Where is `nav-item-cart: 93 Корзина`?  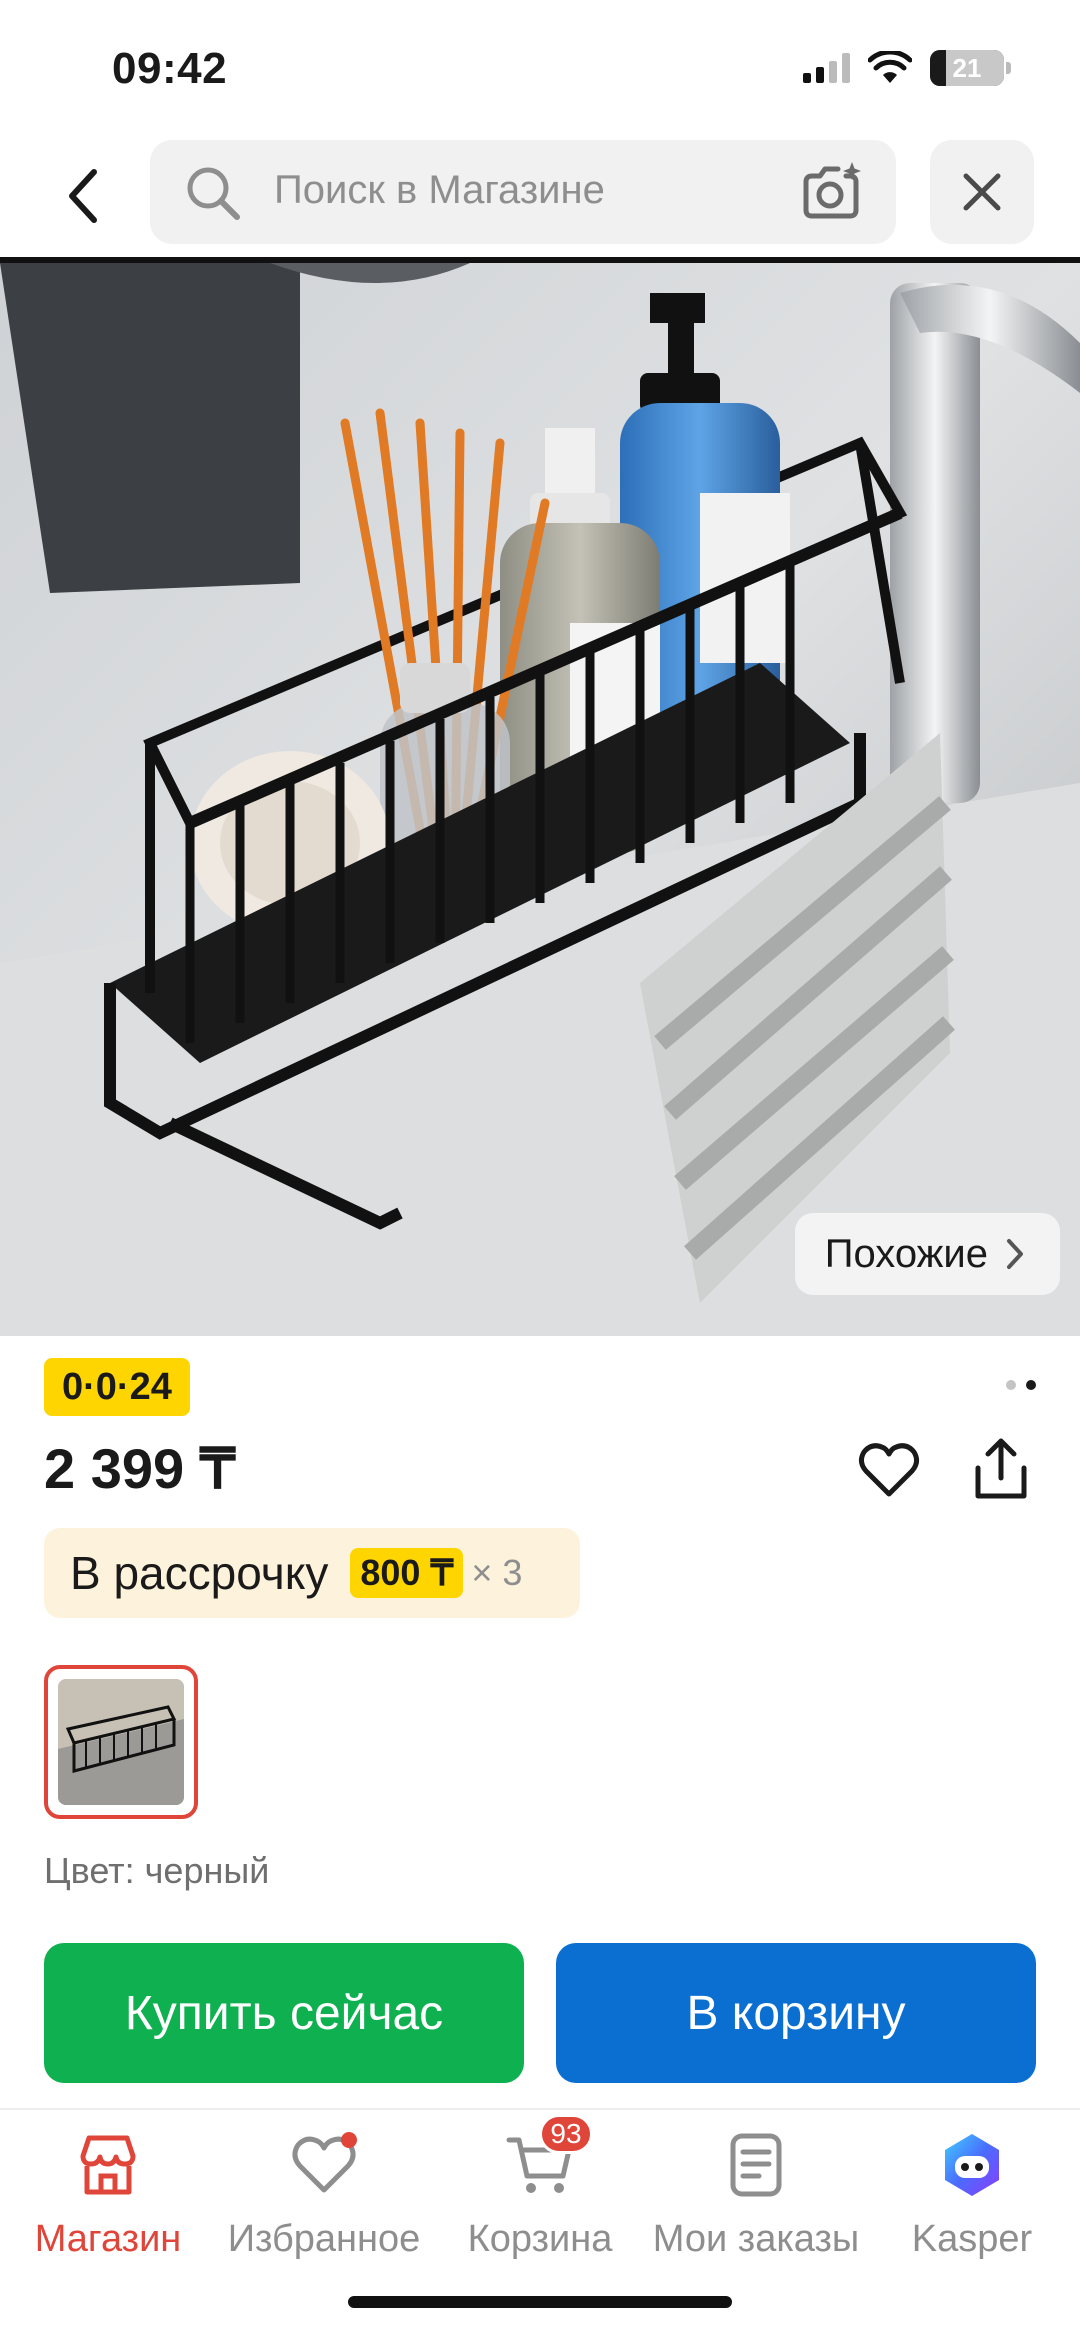
nav-item-cart: 93 Корзина is located at coordinates (540, 2187).